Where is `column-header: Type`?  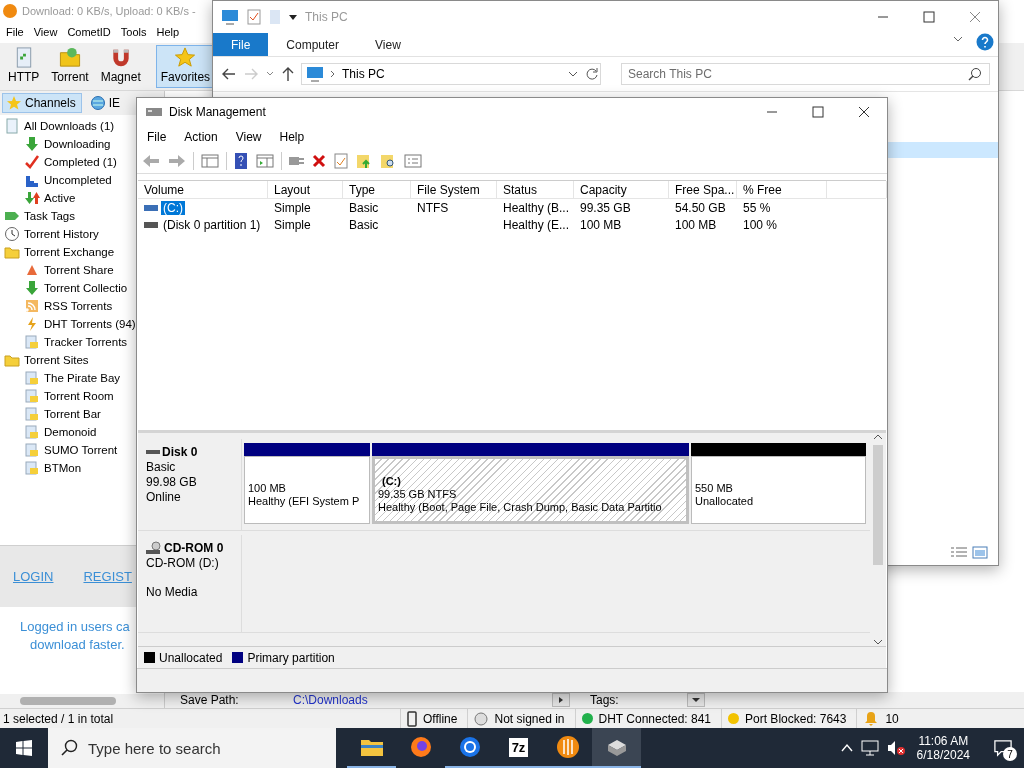
column-header: Type is located at coordinates (377, 189).